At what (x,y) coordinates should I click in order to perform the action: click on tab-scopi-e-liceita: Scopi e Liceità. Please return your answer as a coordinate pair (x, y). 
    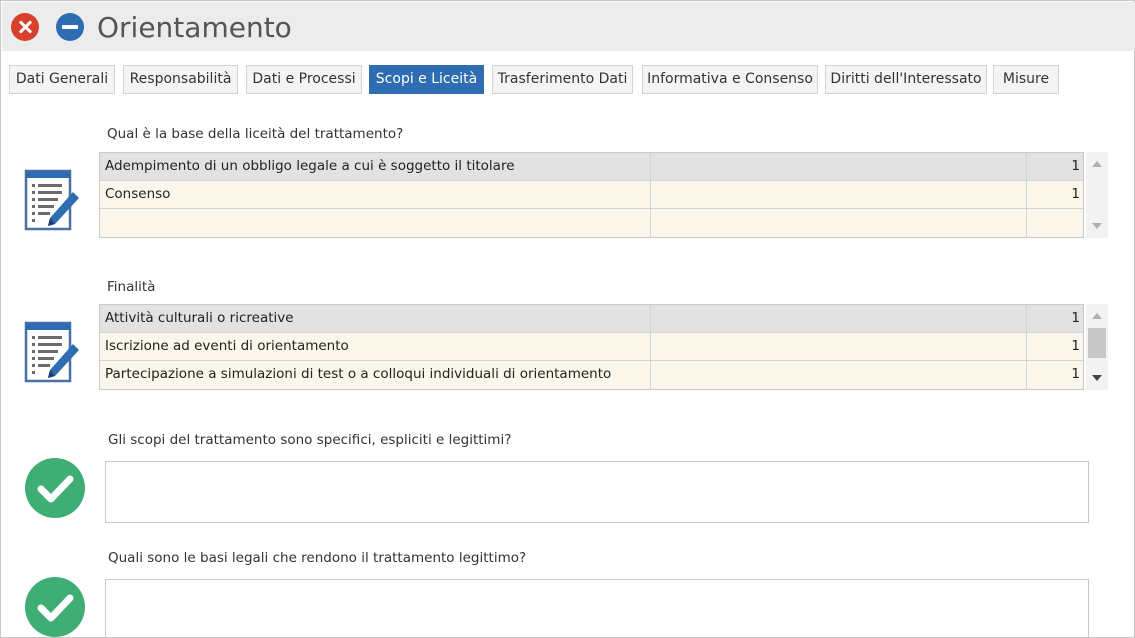
    Looking at the image, I should click on (426, 79).